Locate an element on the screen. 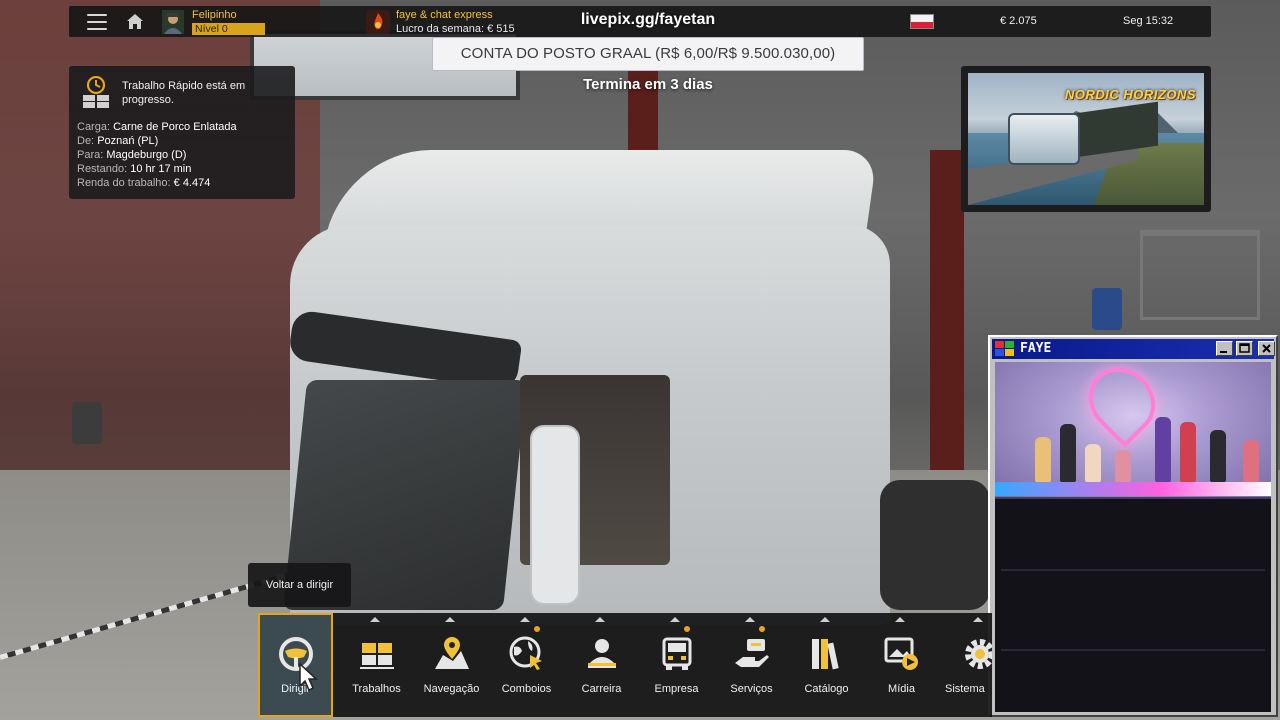 The image size is (1280, 720). truck-front-icon is located at coordinates (677, 653).